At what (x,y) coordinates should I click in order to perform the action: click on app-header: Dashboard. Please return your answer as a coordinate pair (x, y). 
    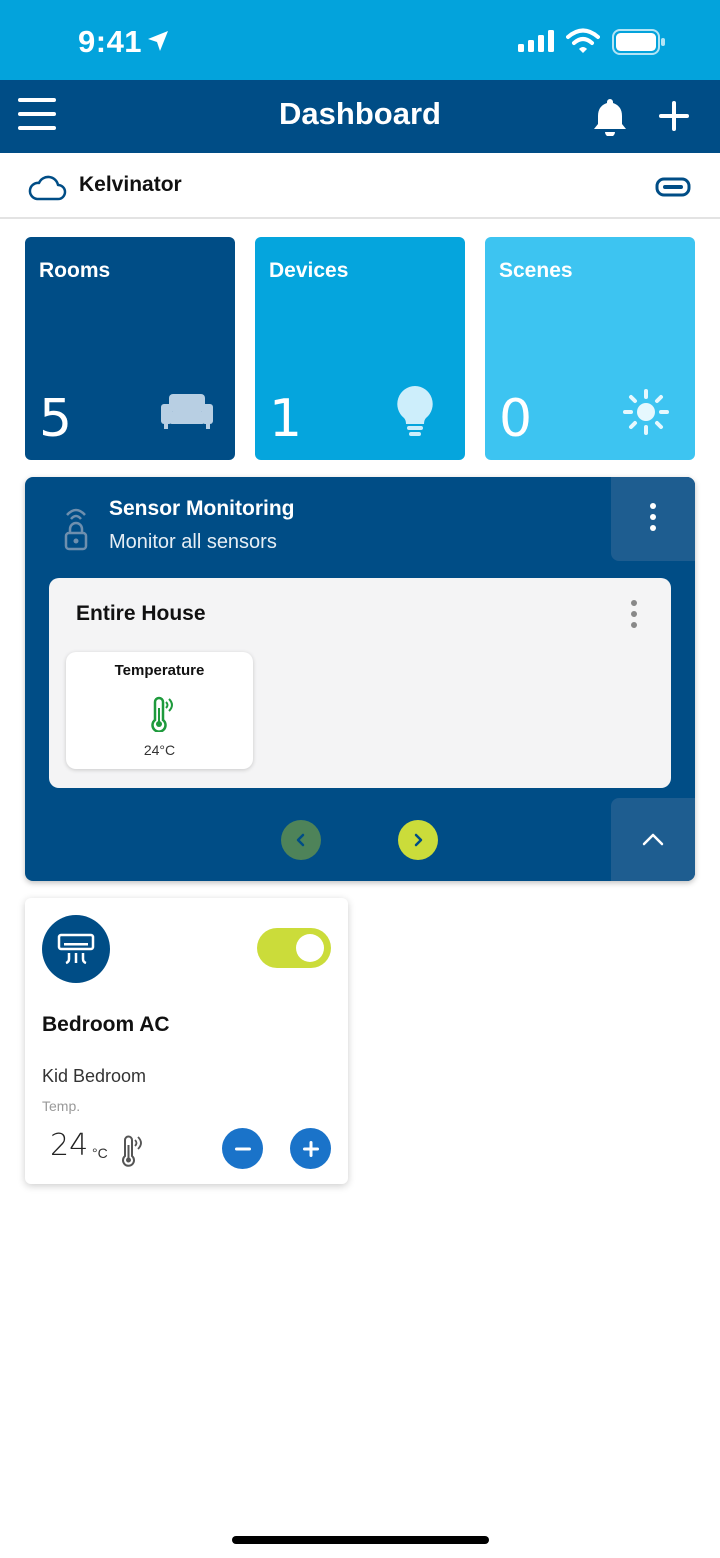
    Looking at the image, I should click on (360, 116).